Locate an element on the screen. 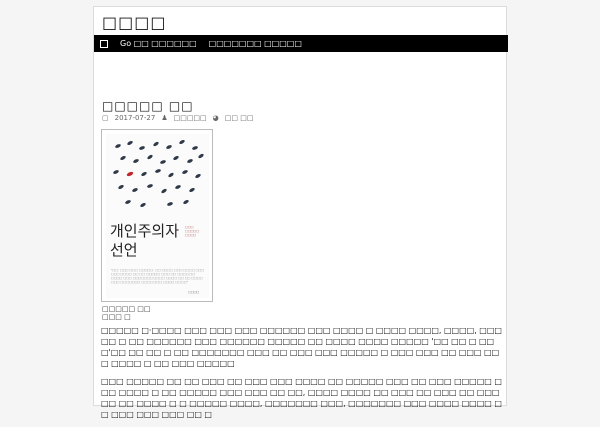  post-title: □□□□□ □□ is located at coordinates (148, 106).